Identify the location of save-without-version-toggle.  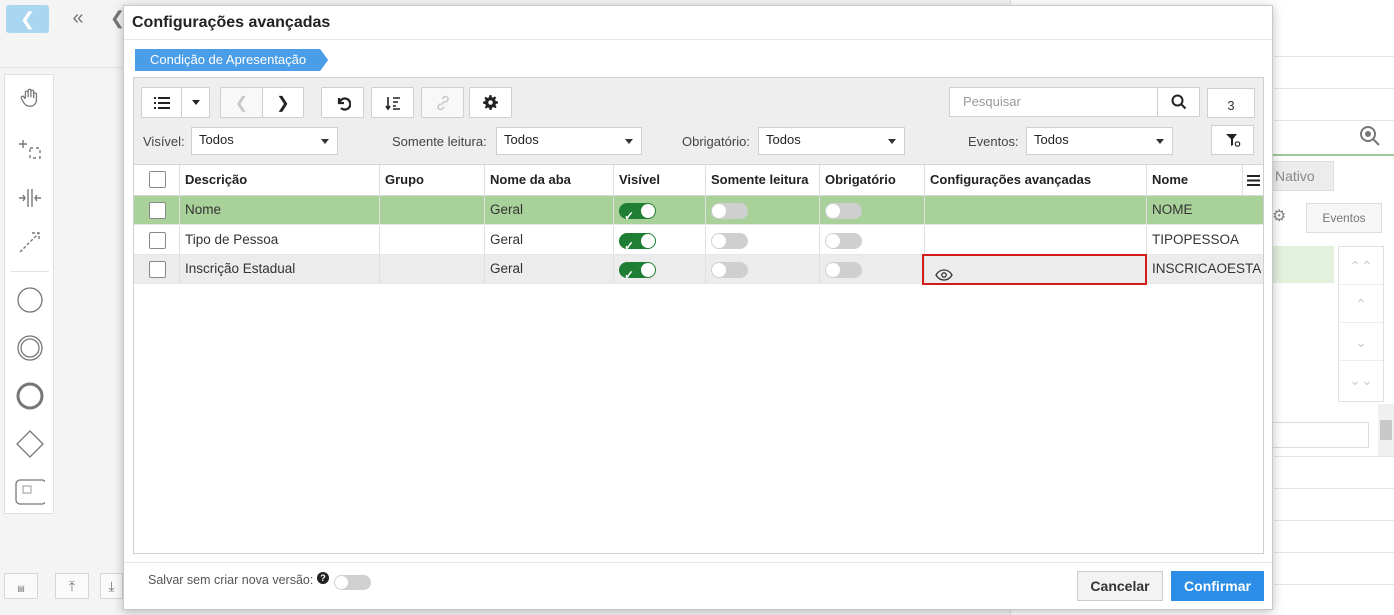
(352, 582).